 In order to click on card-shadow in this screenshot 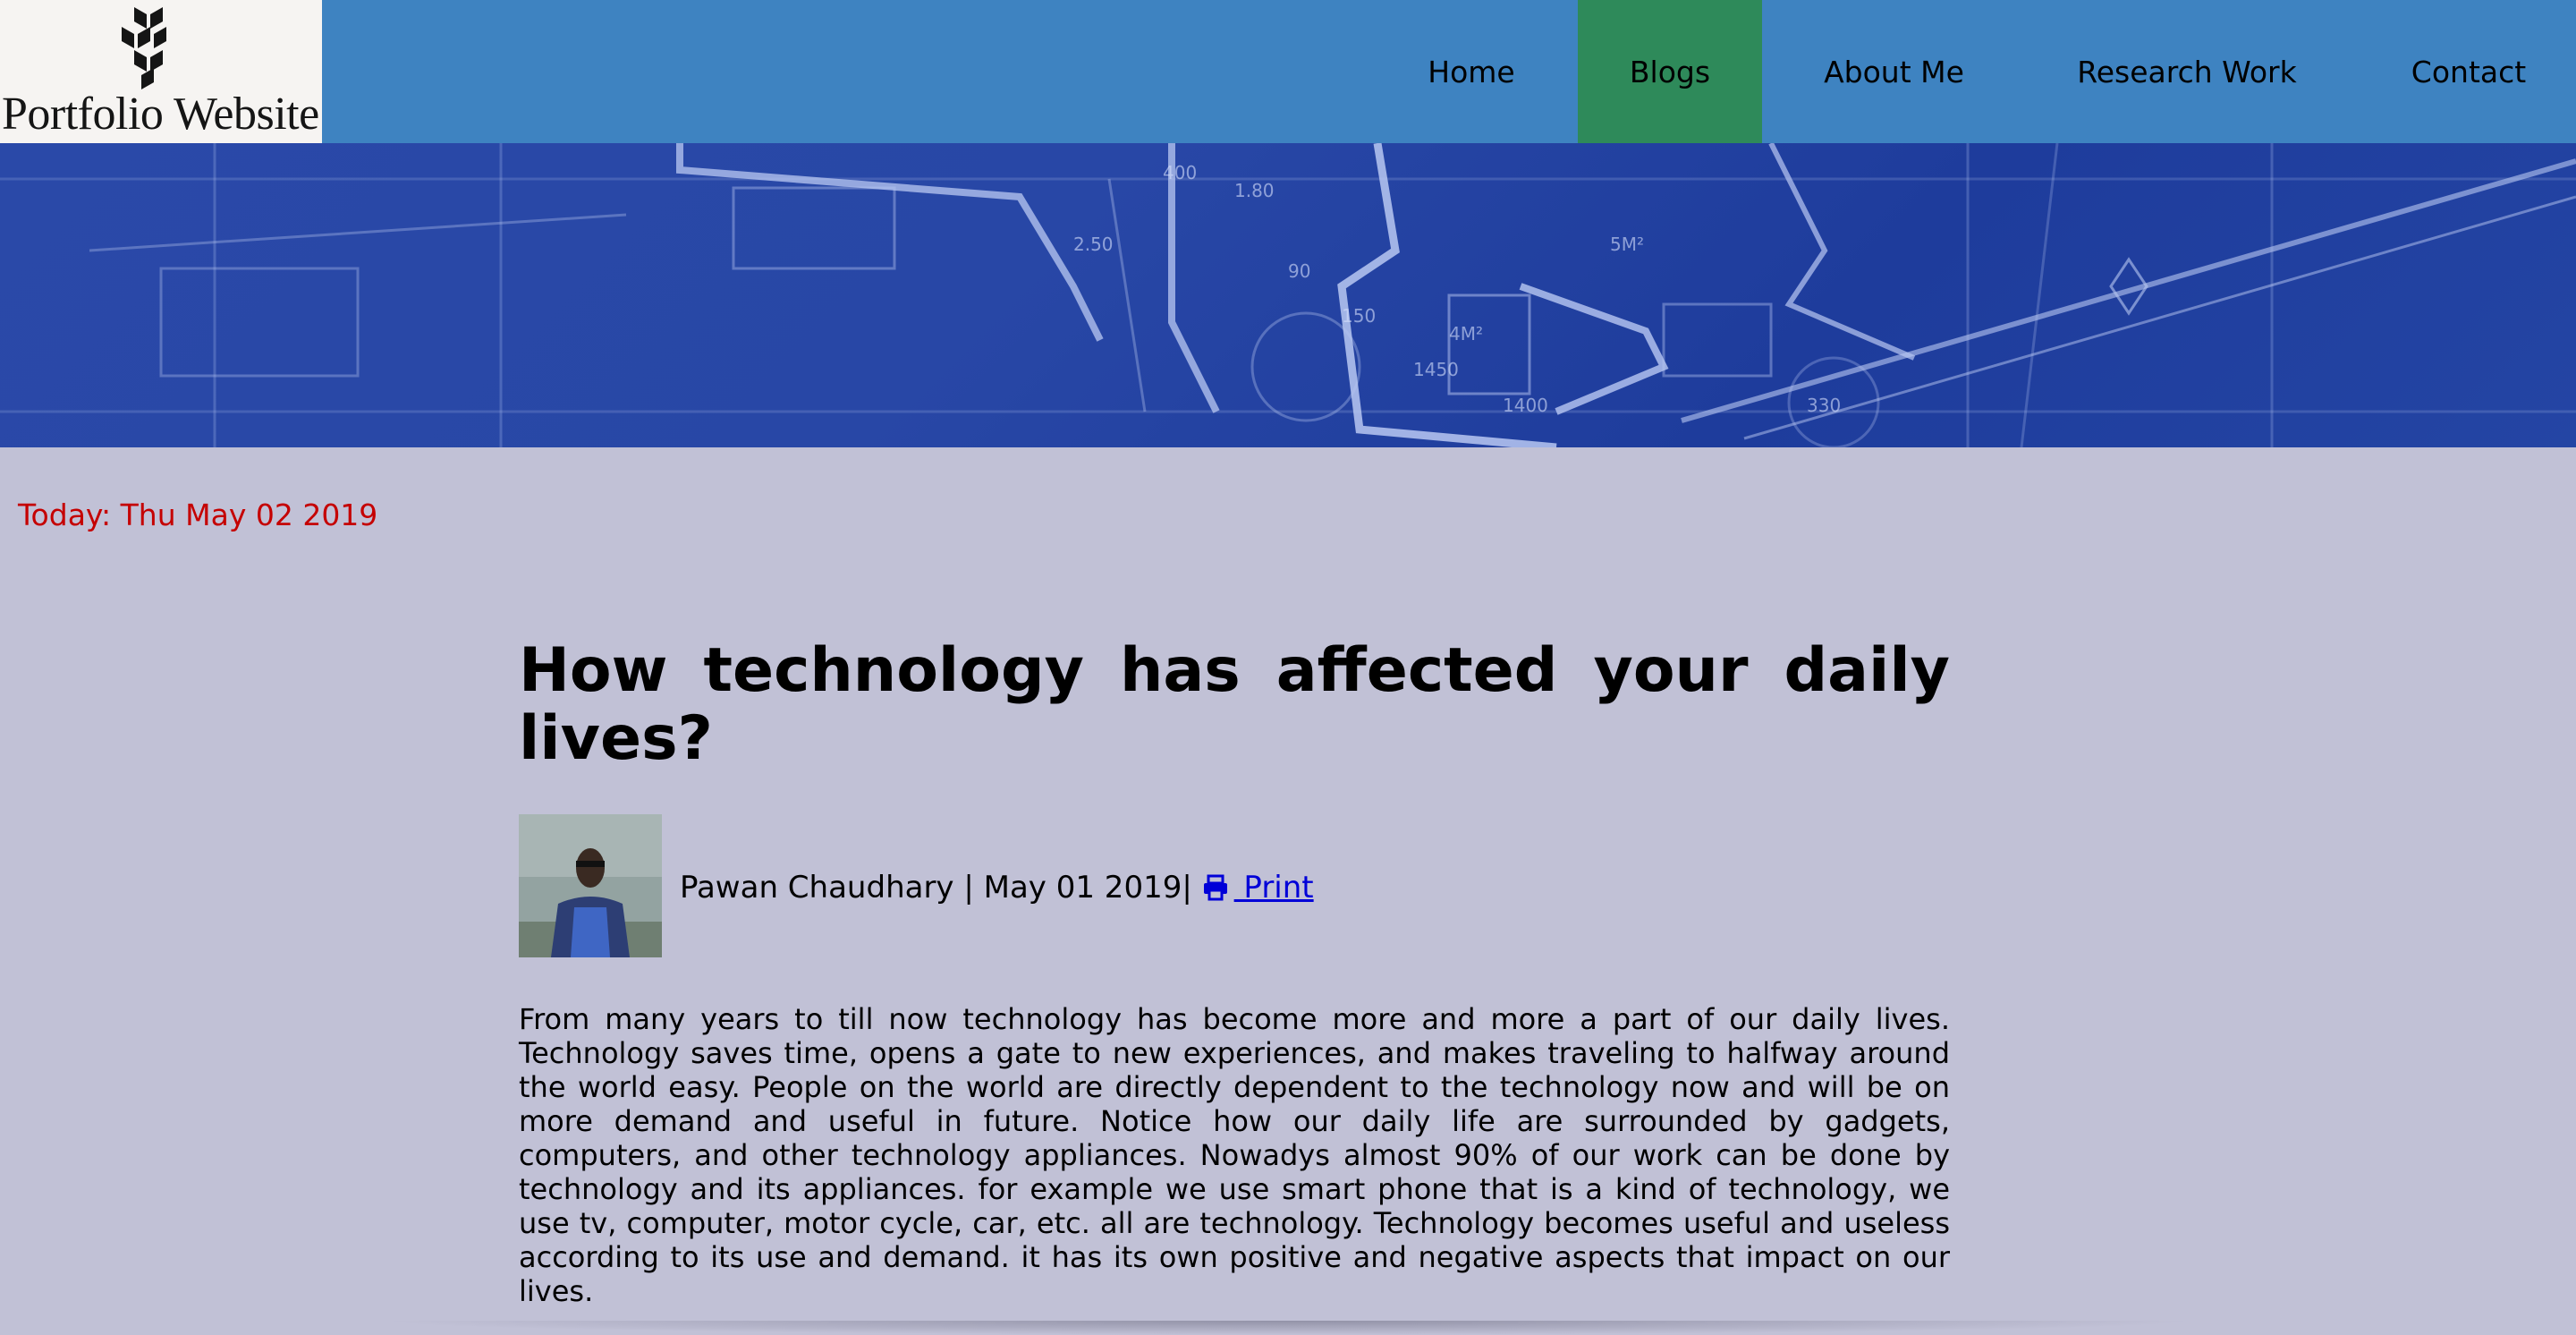, I will do `click(1288, 1328)`.